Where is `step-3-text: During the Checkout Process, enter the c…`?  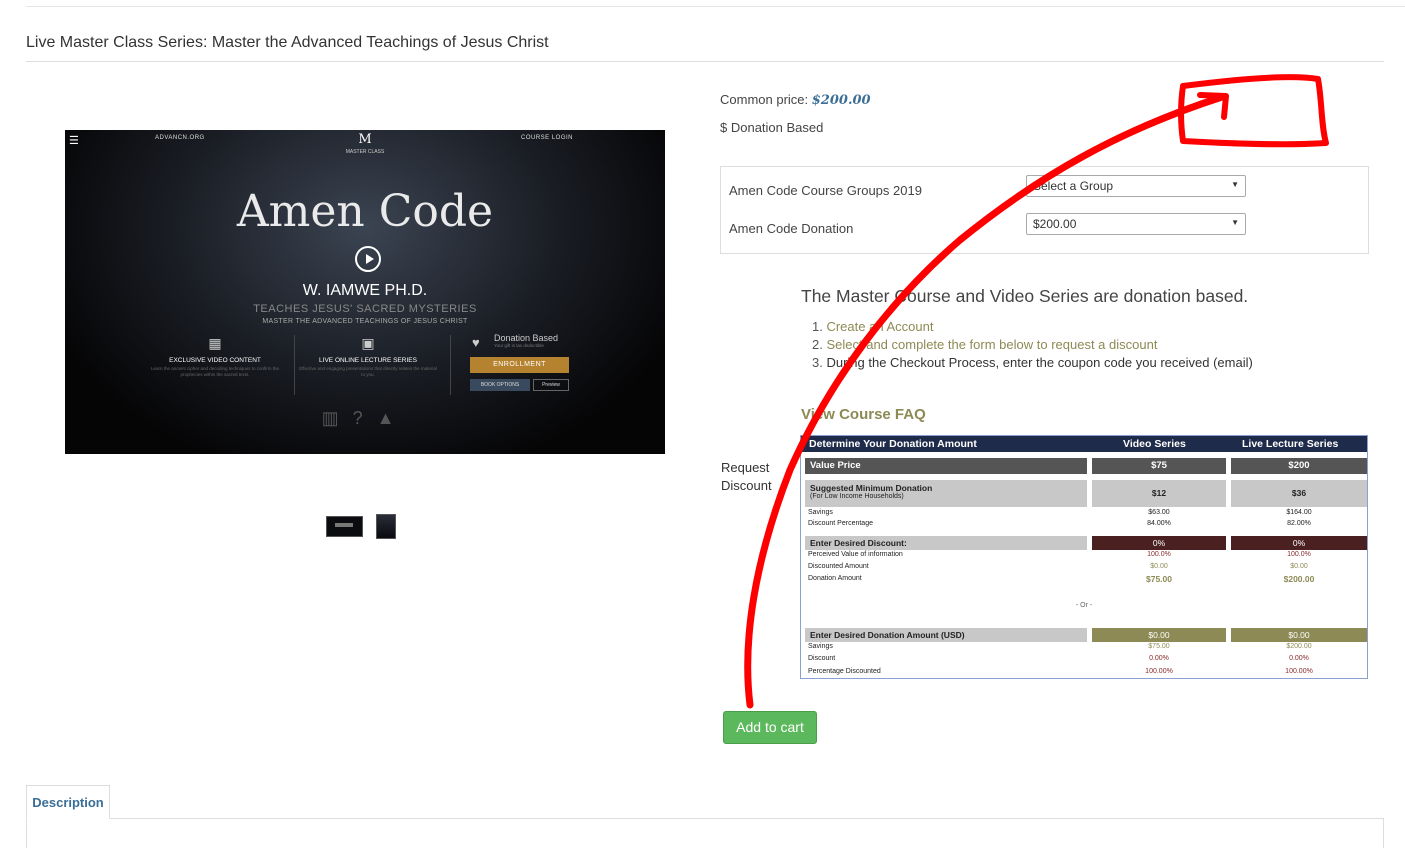
step-3-text: During the Checkout Process, enter the c… is located at coordinates (1039, 362).